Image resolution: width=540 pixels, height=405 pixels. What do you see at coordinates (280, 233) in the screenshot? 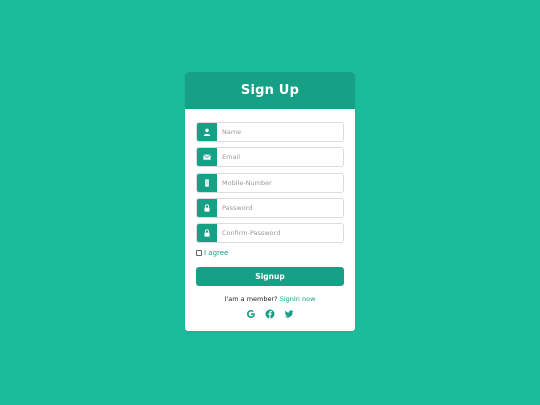
I see `confirm-password-input` at bounding box center [280, 233].